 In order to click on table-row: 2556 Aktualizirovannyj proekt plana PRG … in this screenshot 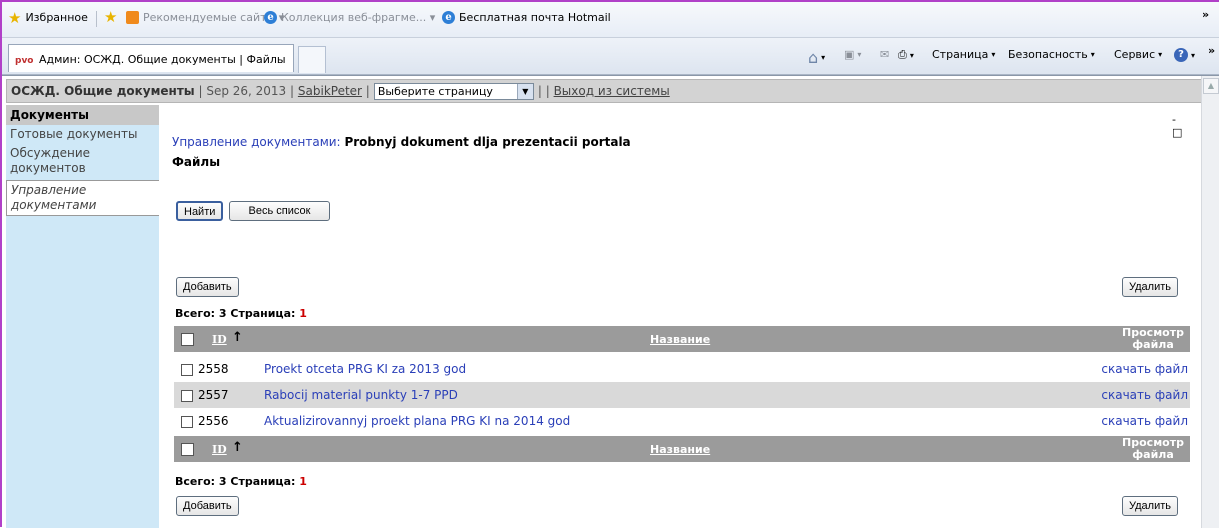, I will do `click(682, 421)`.